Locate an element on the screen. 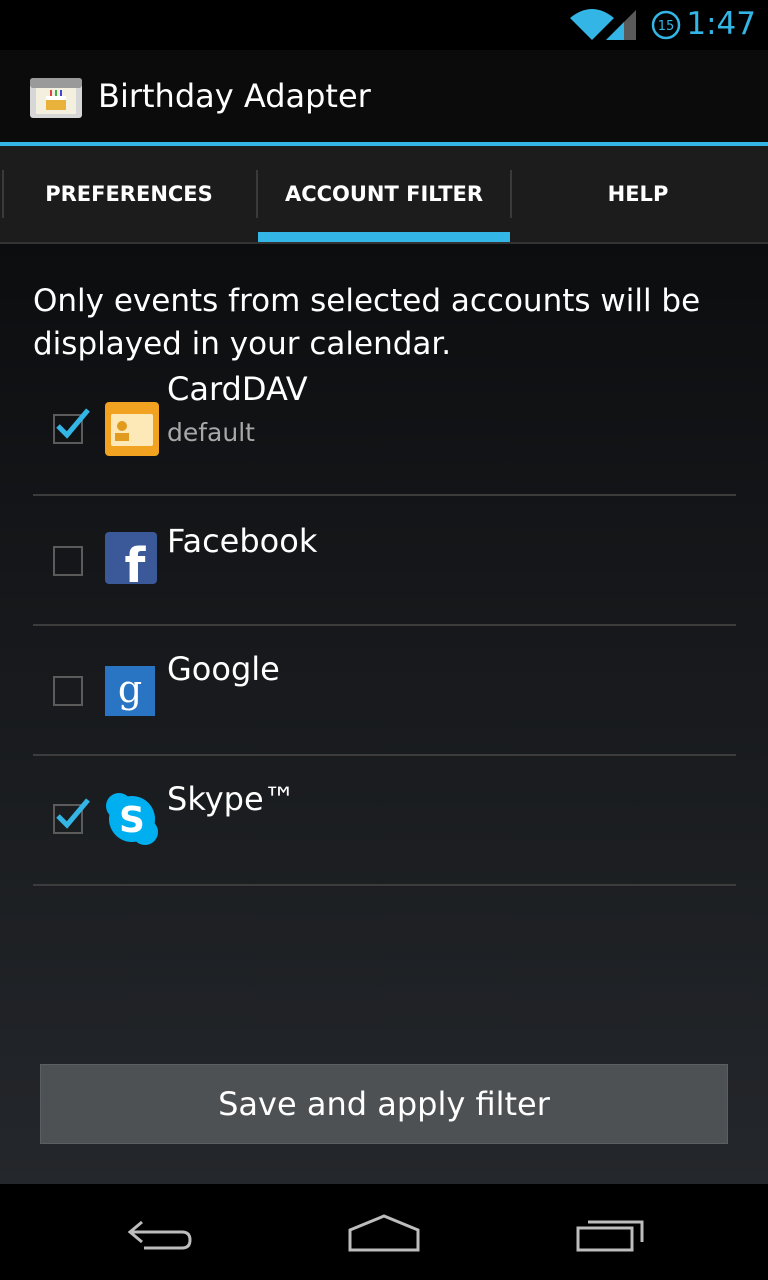  checkbox-skype is located at coordinates (71, 816).